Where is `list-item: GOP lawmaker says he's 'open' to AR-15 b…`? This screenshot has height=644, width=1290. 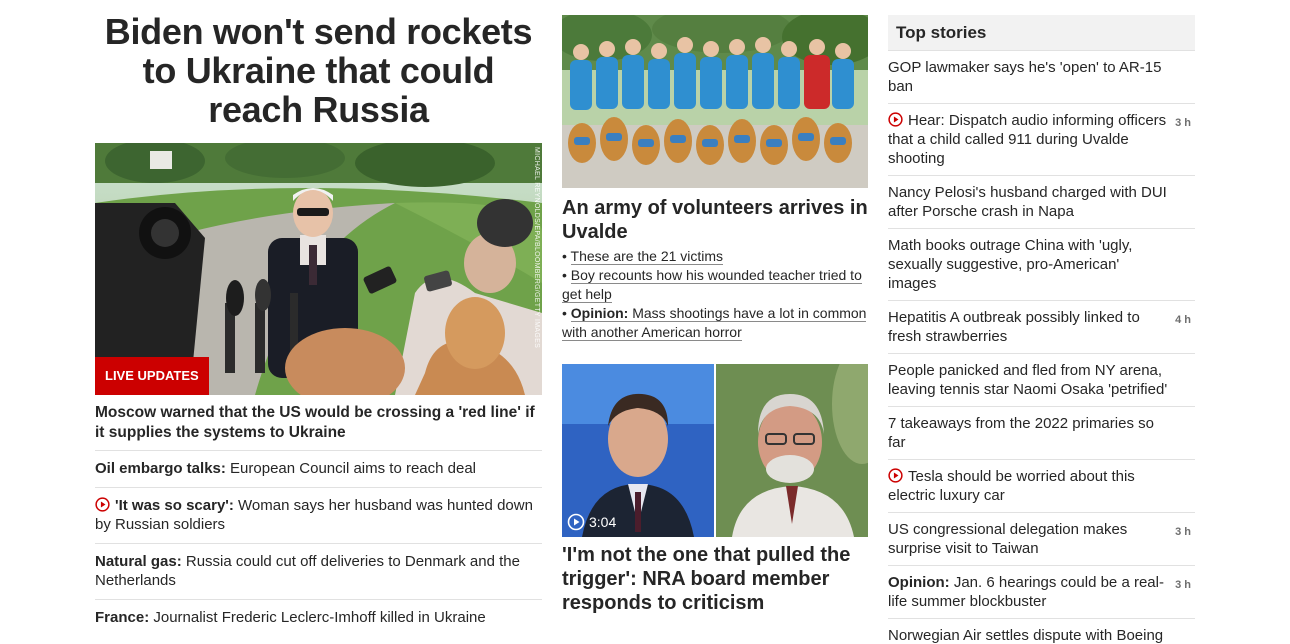 list-item: GOP lawmaker says he's 'open' to AR-15 b… is located at coordinates (1041, 77).